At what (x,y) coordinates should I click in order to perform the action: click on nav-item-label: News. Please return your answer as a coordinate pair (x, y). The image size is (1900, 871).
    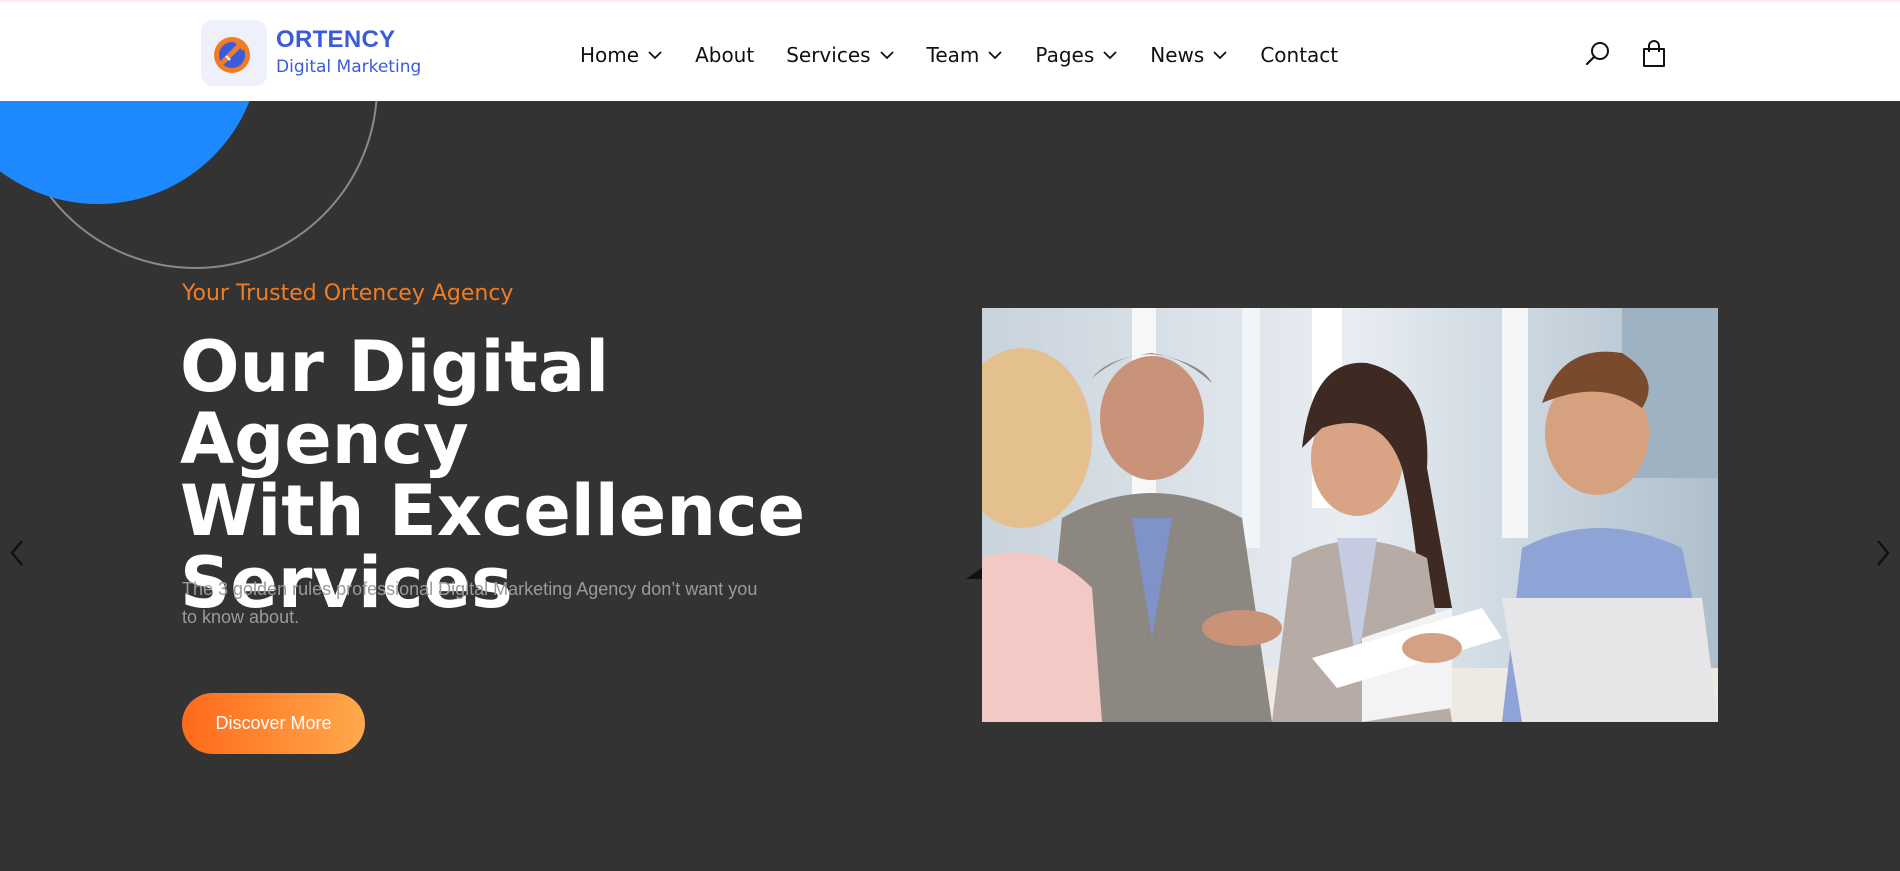
    Looking at the image, I should click on (1177, 55).